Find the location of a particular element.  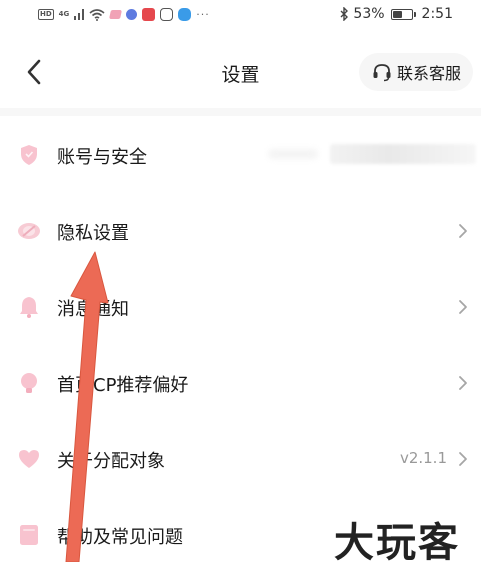

shield-icon is located at coordinates (29, 155).